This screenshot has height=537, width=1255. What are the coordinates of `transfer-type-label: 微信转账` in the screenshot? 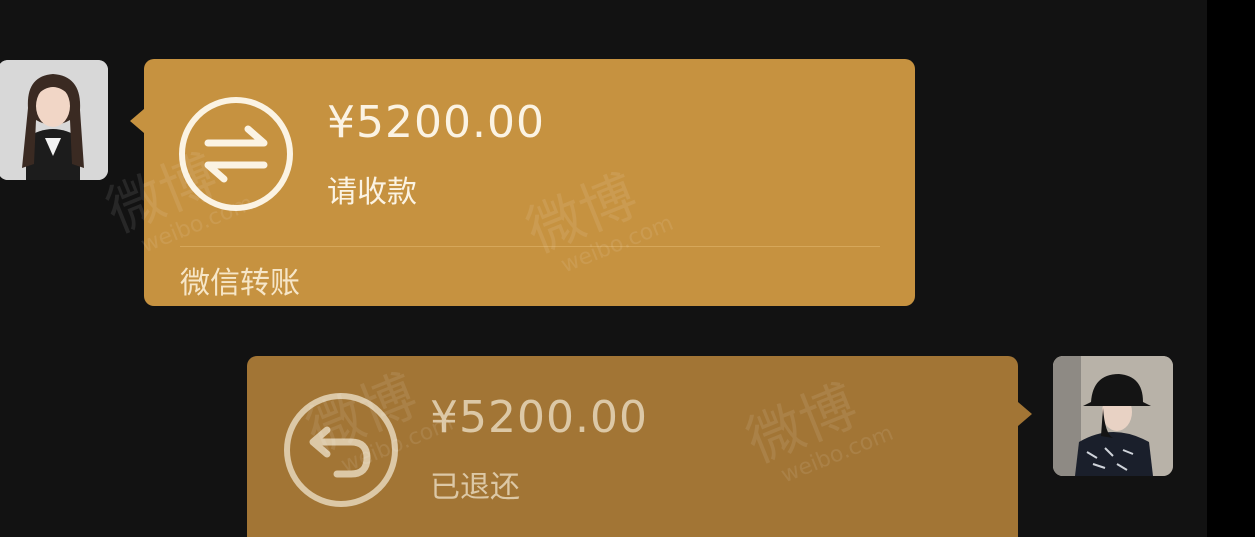 It's located at (240, 283).